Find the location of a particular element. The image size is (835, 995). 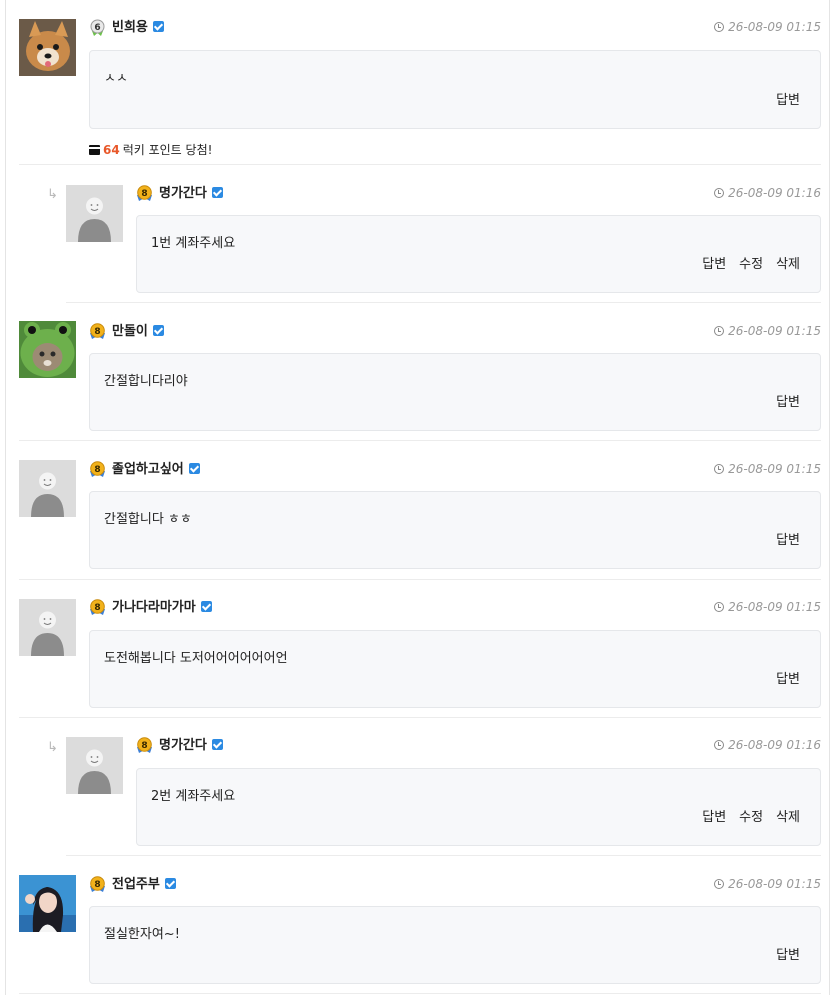

comment-bubble: 2번 계좌주세요 답변 수정 삭제 is located at coordinates (478, 807).